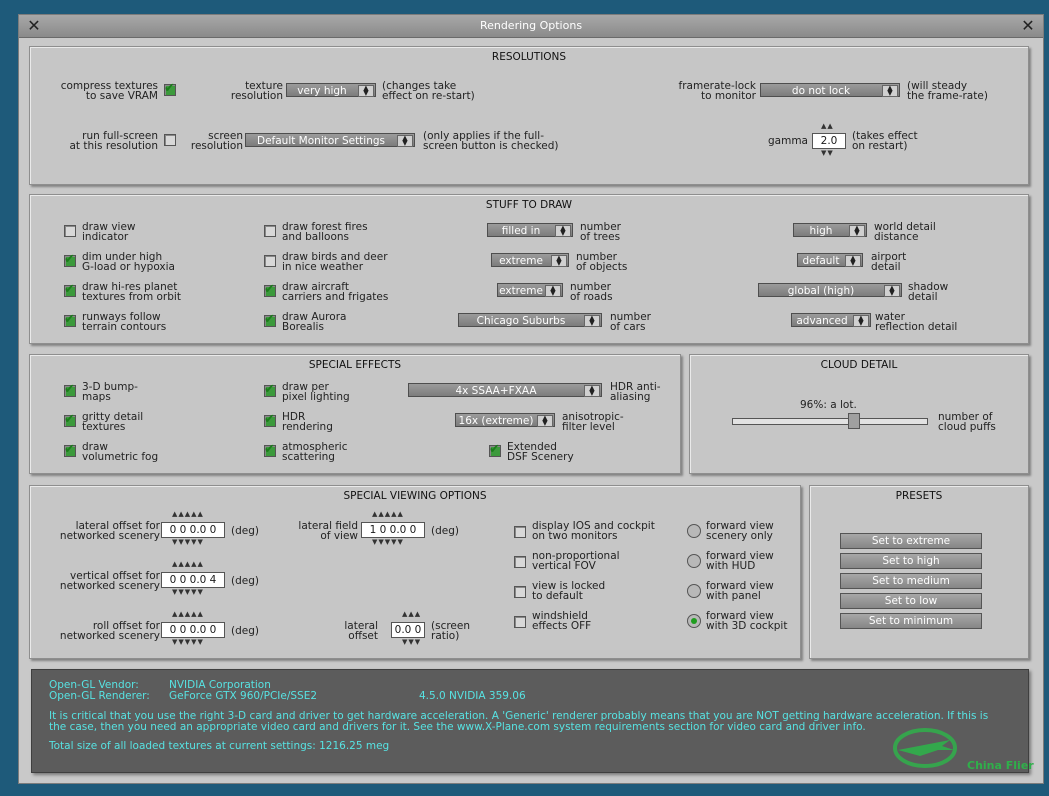 The width and height of the screenshot is (1049, 796). I want to click on preset-extreme-button: Set to extreme, so click(911, 541).